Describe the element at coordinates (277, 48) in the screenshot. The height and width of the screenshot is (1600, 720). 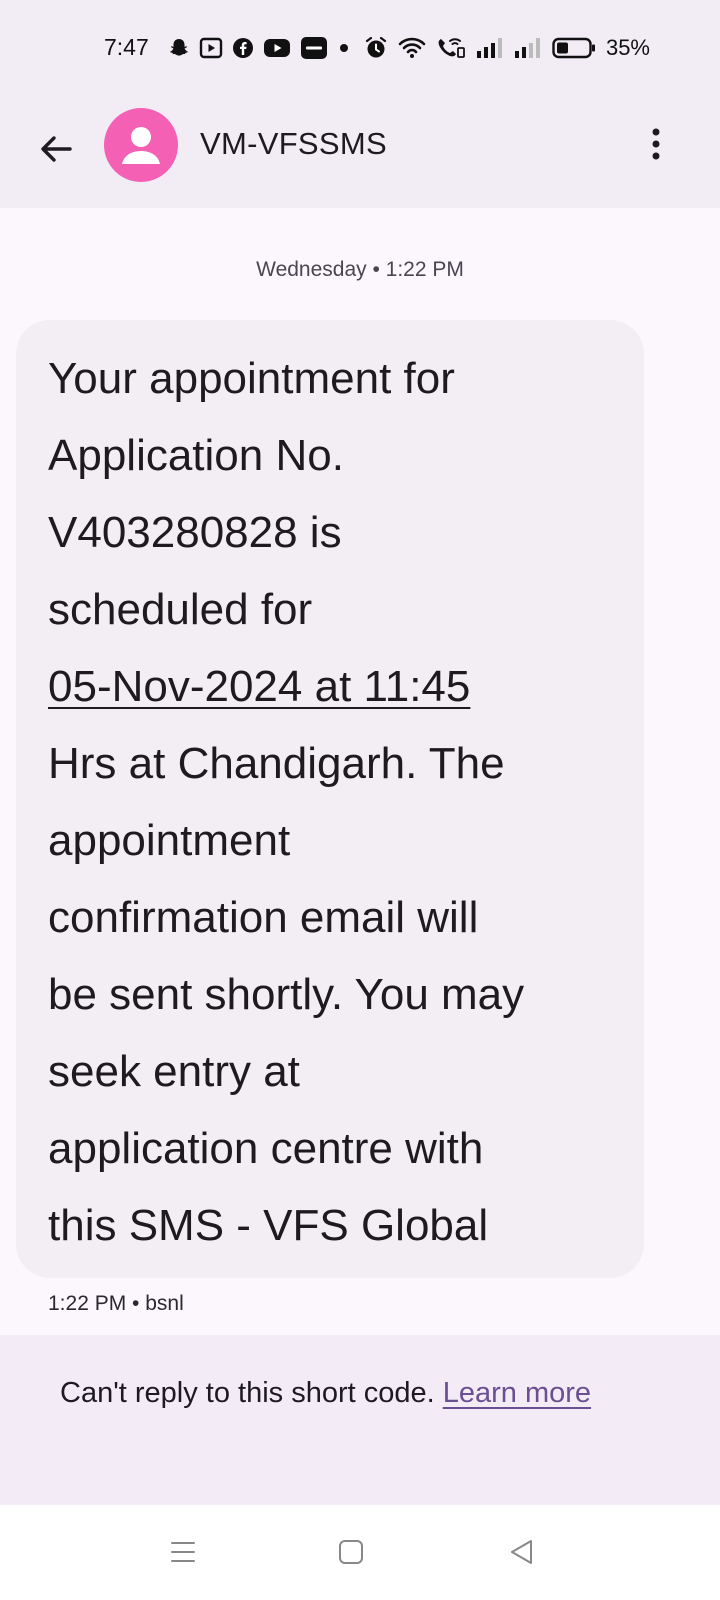
I see `youtube-icon` at that location.